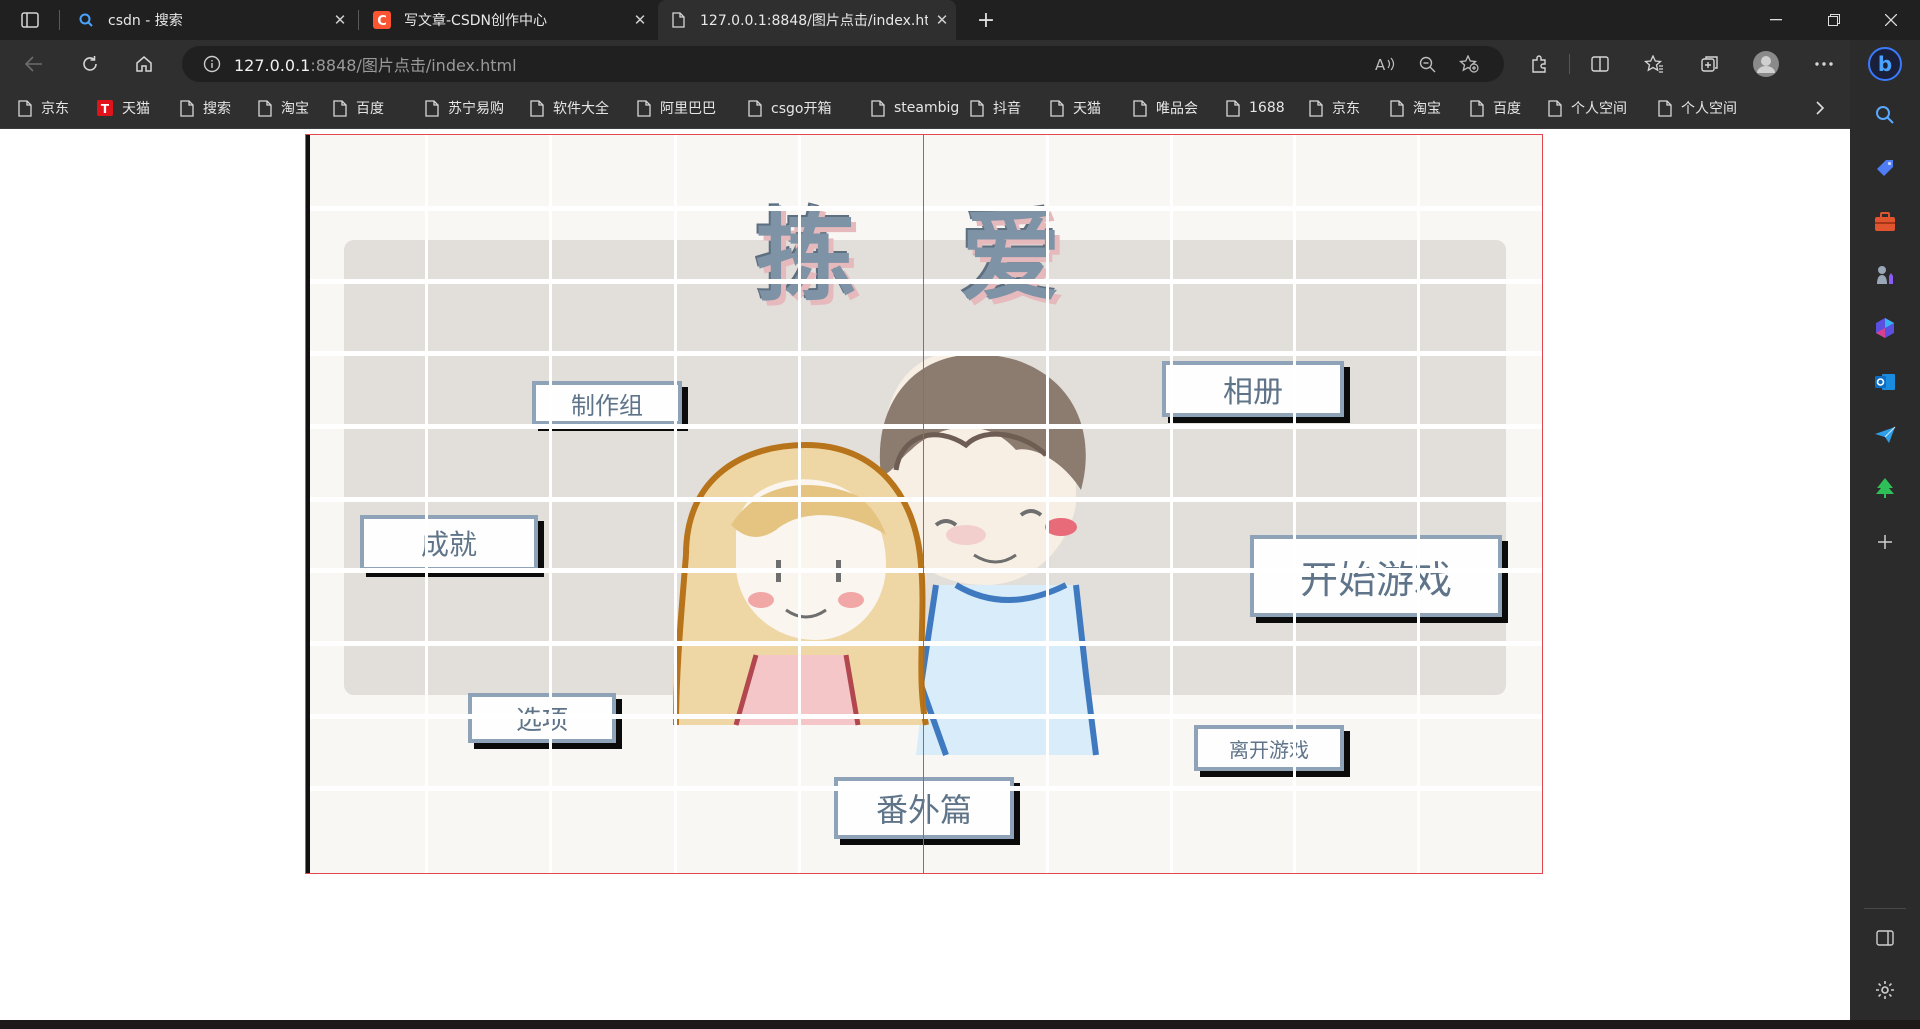  What do you see at coordinates (1654, 64) in the screenshot?
I see `favorites-icon` at bounding box center [1654, 64].